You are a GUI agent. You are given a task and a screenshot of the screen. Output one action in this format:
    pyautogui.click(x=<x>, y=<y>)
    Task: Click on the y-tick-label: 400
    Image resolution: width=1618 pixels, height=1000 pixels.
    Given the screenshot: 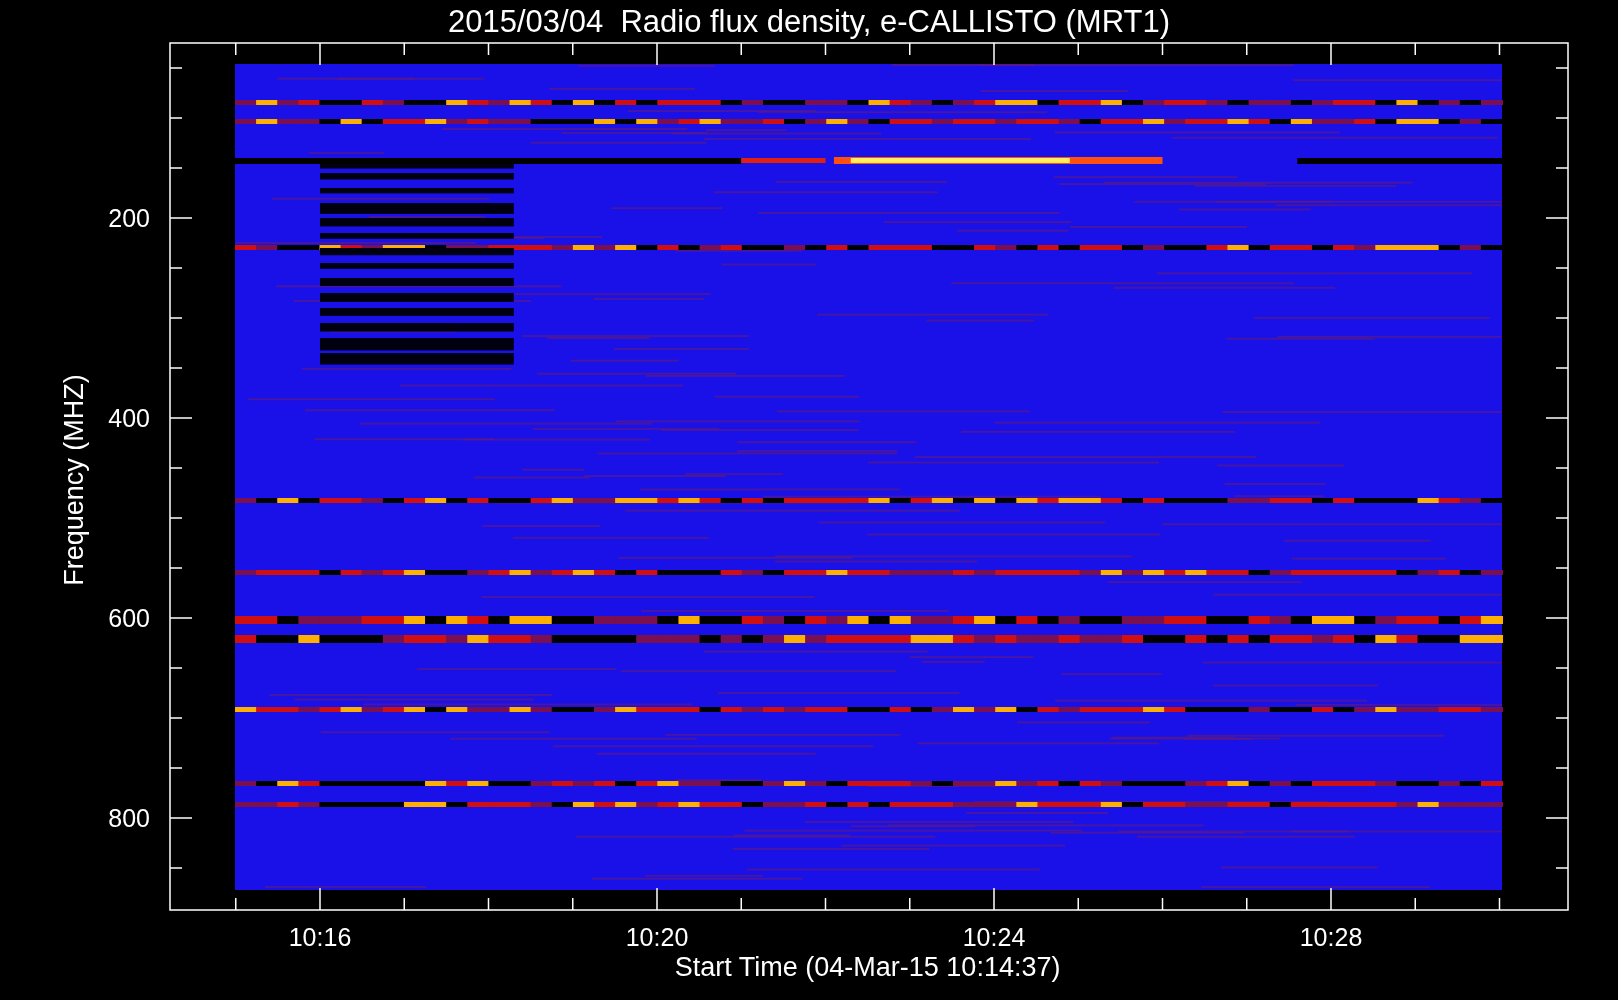 What is the action you would take?
    pyautogui.click(x=129, y=418)
    